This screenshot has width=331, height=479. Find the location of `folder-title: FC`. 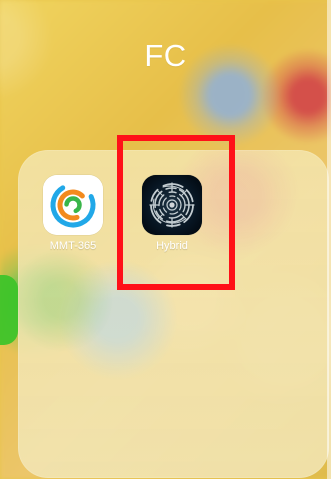

folder-title: FC is located at coordinates (165, 55).